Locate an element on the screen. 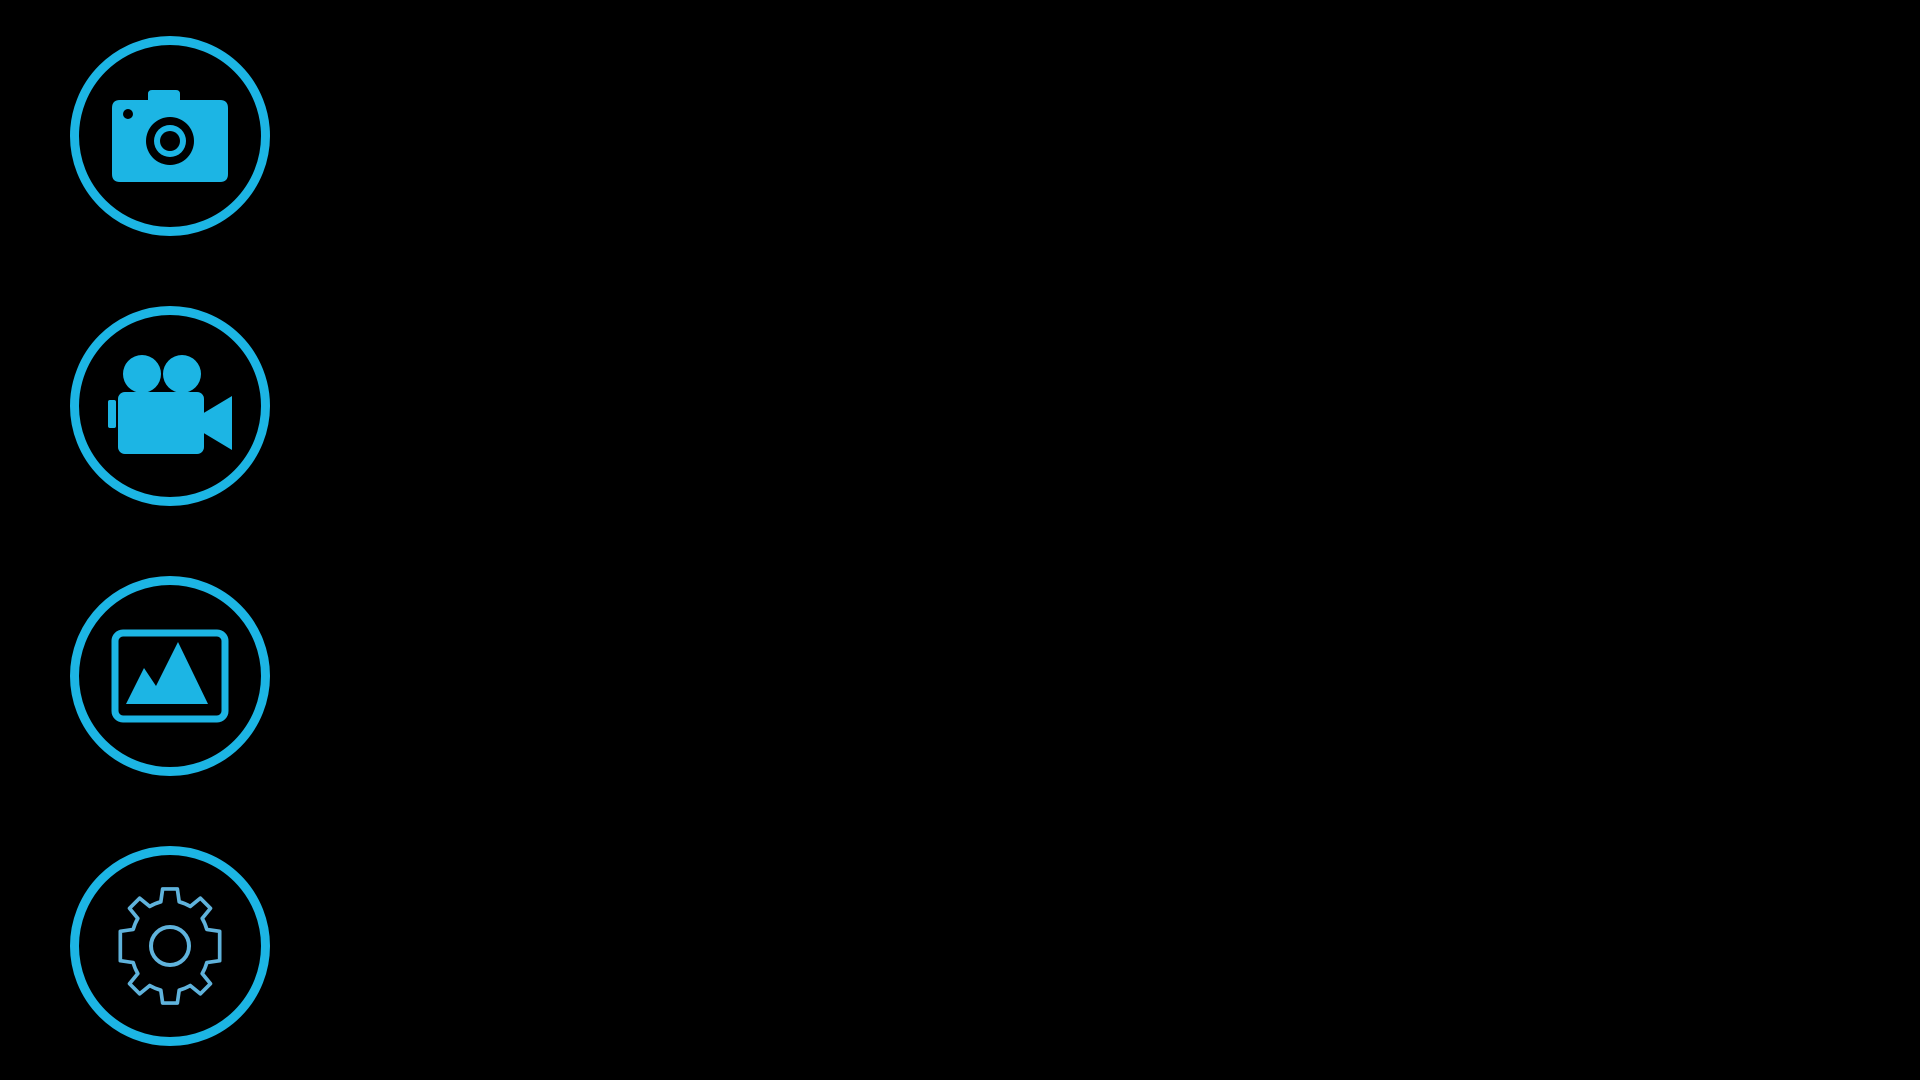 The image size is (1920, 1080). camera-icon is located at coordinates (170, 136).